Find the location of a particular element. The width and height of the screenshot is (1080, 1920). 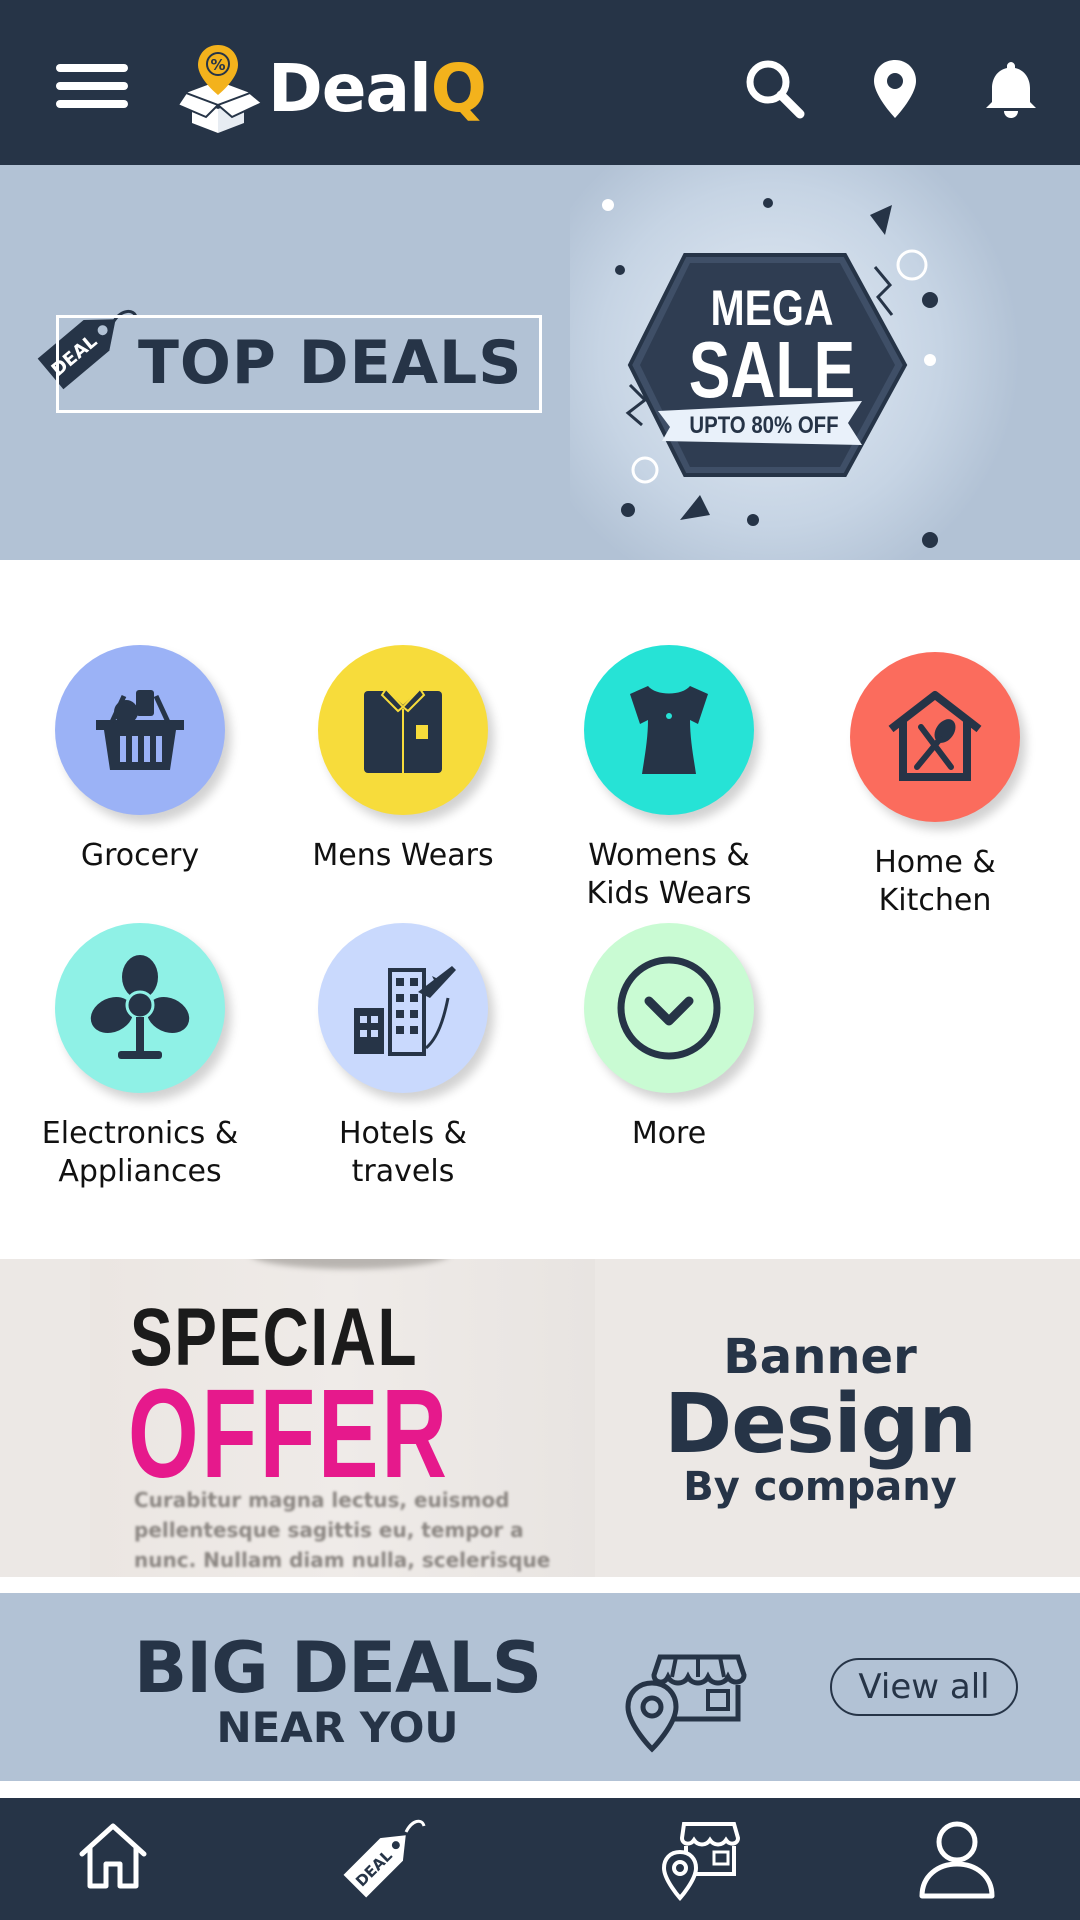

search-icon is located at coordinates (775, 89).